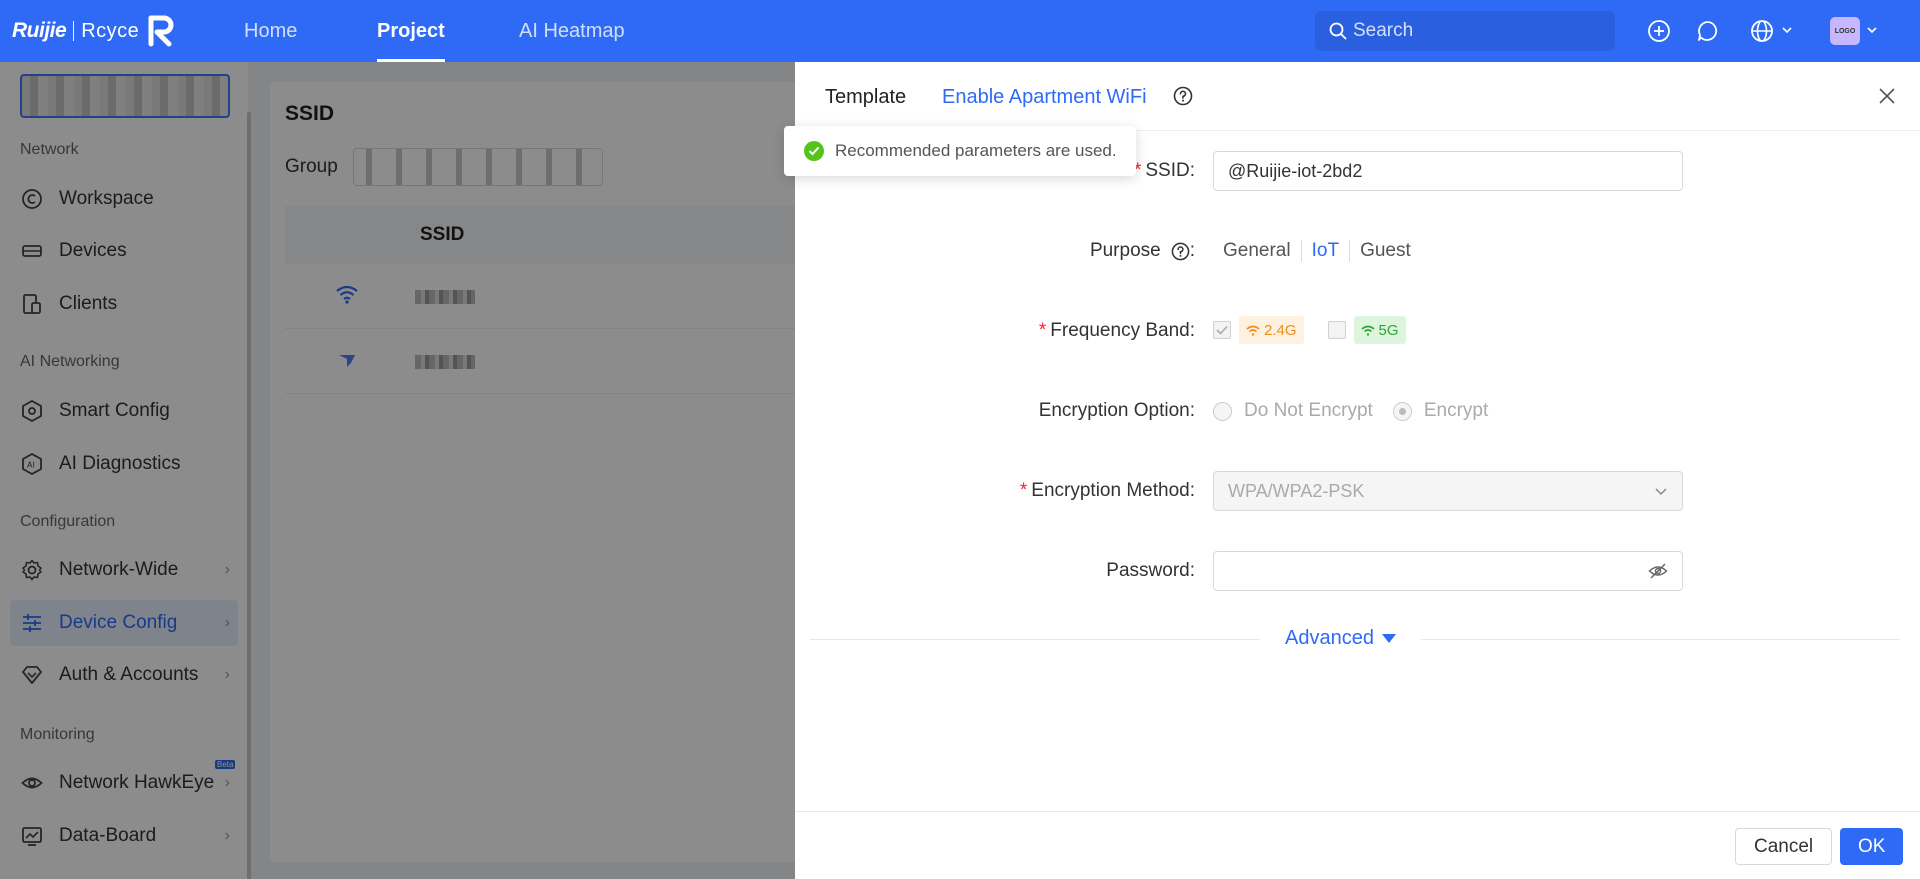 This screenshot has height=879, width=1920. I want to click on search-icon, so click(1338, 31).